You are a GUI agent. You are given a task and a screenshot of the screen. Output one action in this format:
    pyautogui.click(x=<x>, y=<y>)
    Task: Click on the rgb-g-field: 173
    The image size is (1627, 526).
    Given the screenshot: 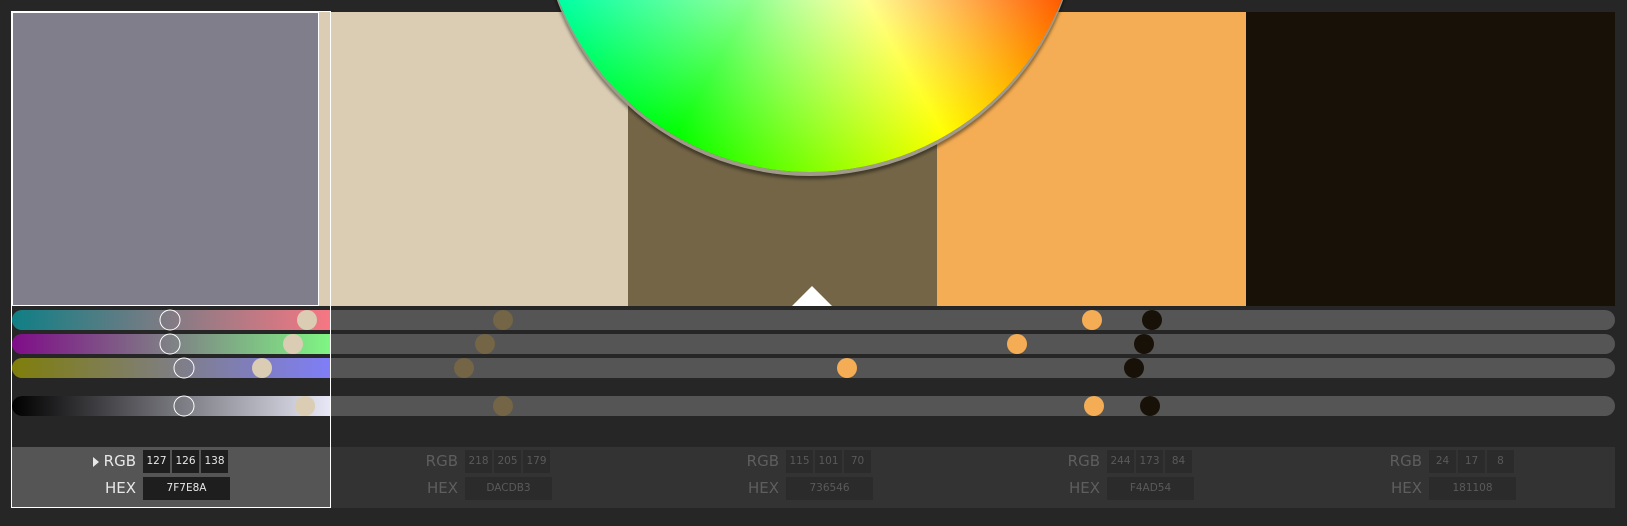 What is the action you would take?
    pyautogui.click(x=1149, y=461)
    